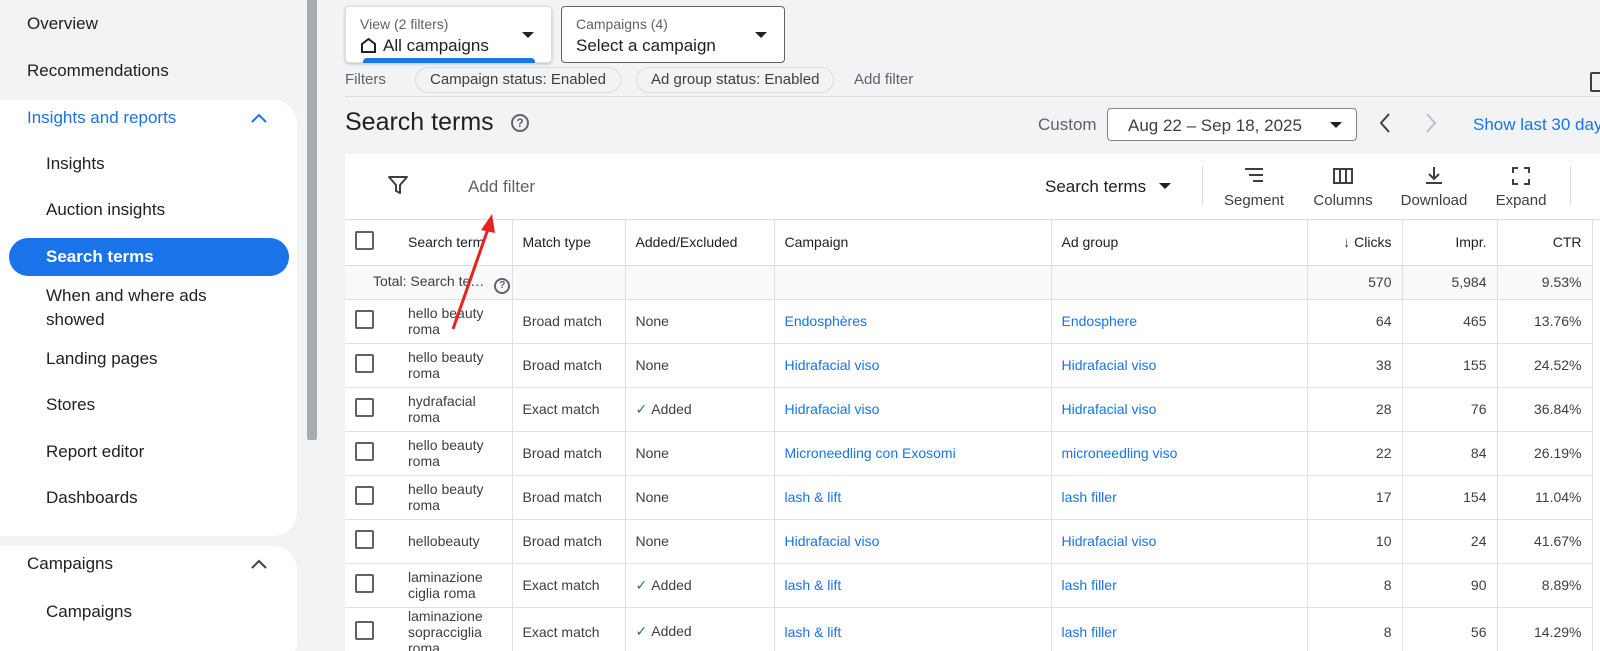  What do you see at coordinates (95, 452) in the screenshot?
I see `nav-report-editor: Report editor` at bounding box center [95, 452].